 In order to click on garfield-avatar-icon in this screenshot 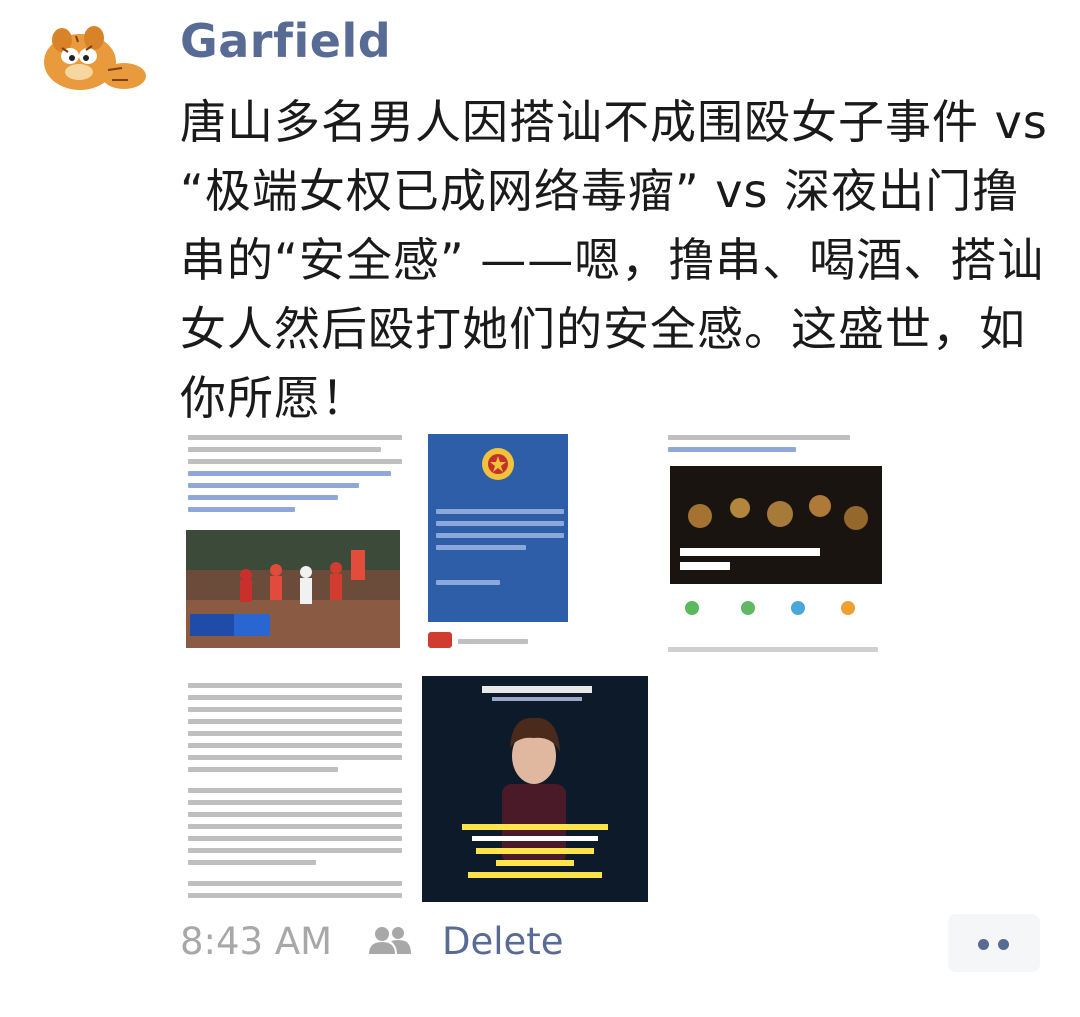, I will do `click(91, 59)`.